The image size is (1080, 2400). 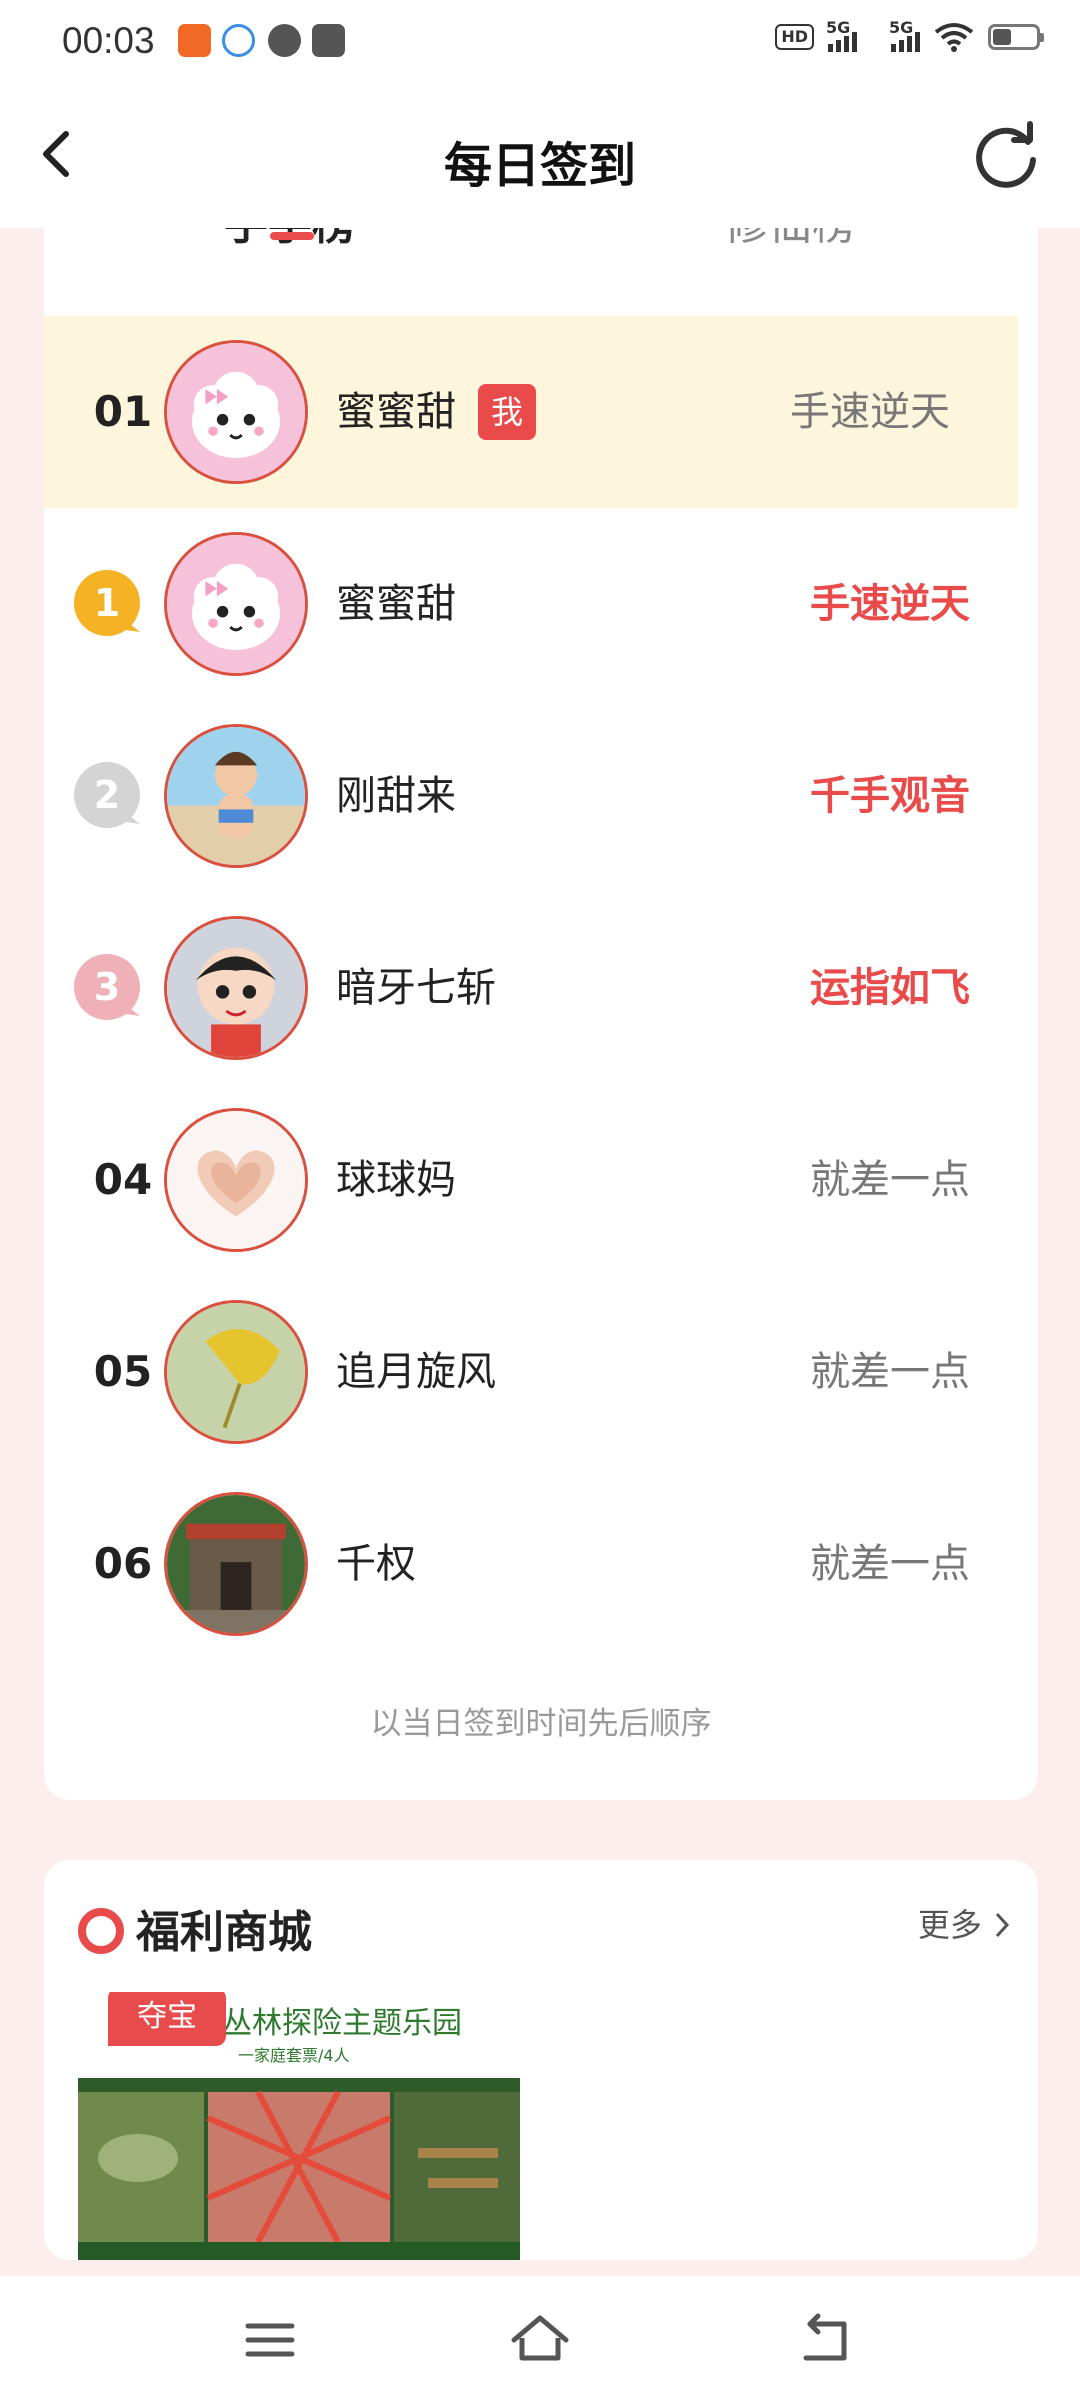 What do you see at coordinates (194, 40) in the screenshot?
I see `alipay-icon` at bounding box center [194, 40].